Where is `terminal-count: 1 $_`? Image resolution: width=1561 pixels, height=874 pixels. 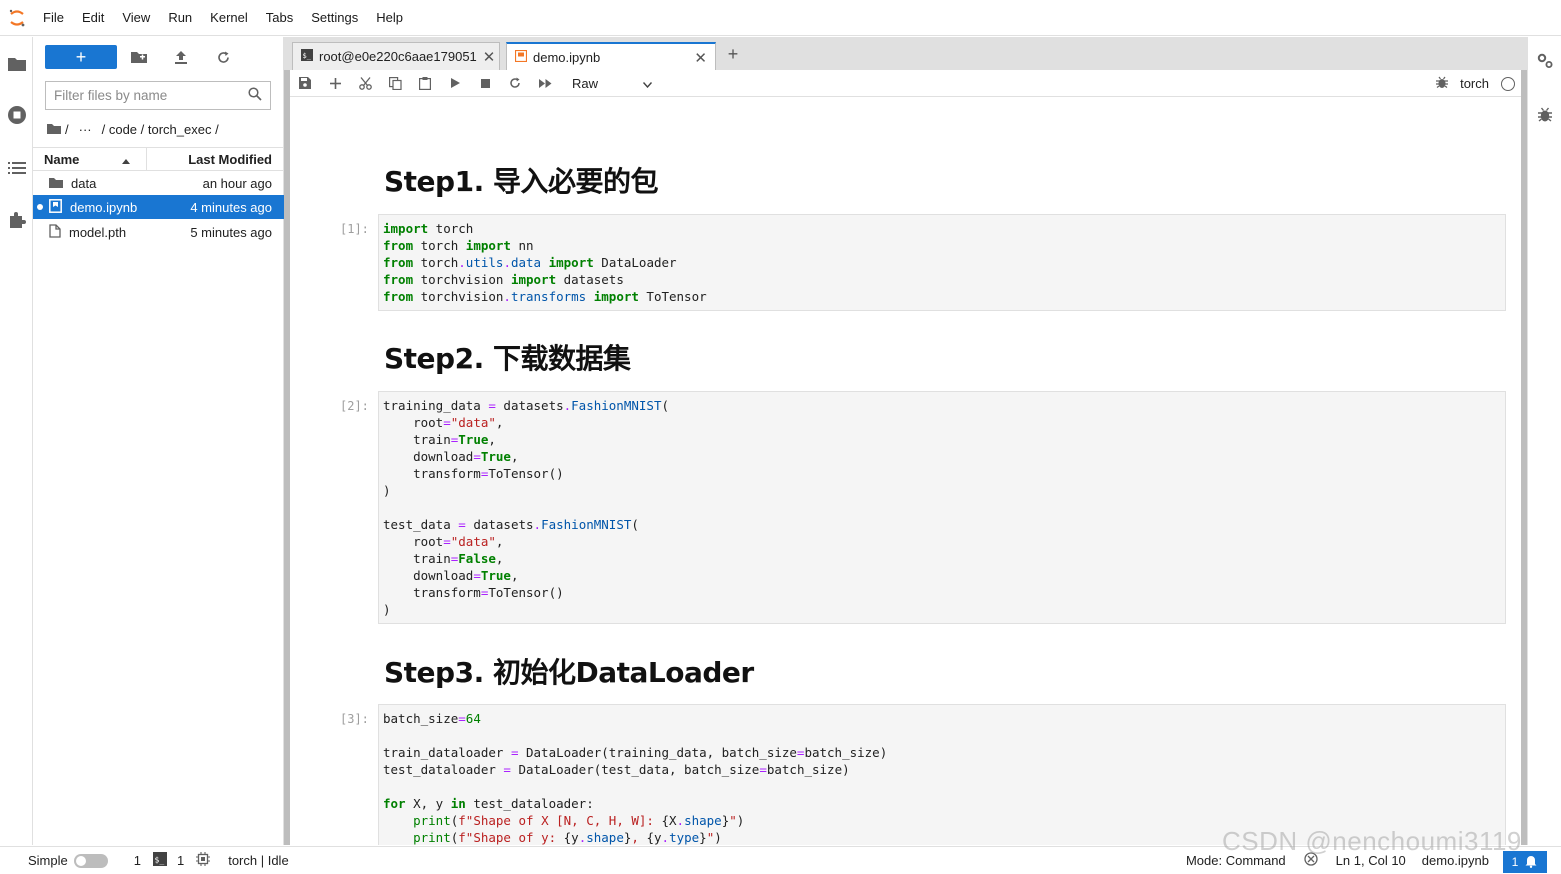
terminal-count: 1 $_ is located at coordinates (150, 860).